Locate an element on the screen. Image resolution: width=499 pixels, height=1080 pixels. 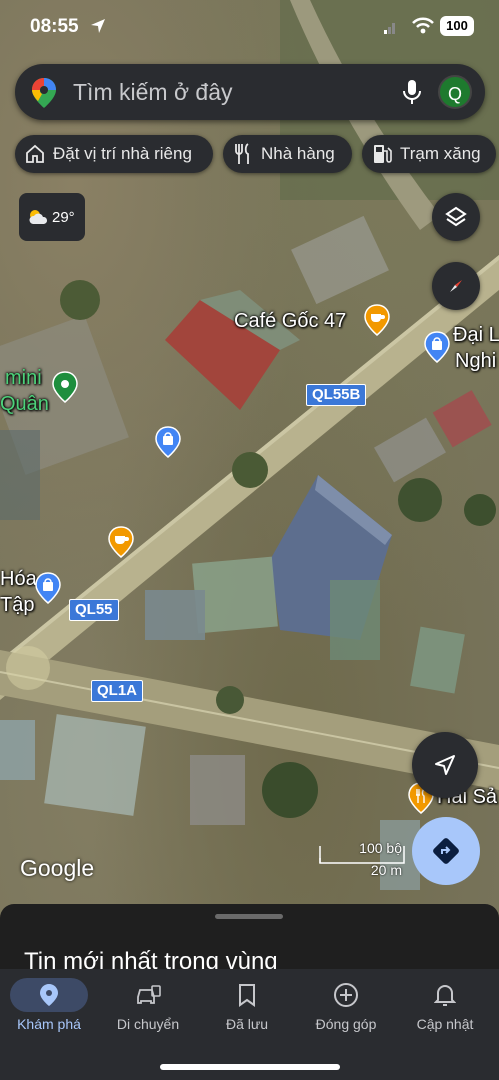
microphone-icon is located at coordinates (412, 92).